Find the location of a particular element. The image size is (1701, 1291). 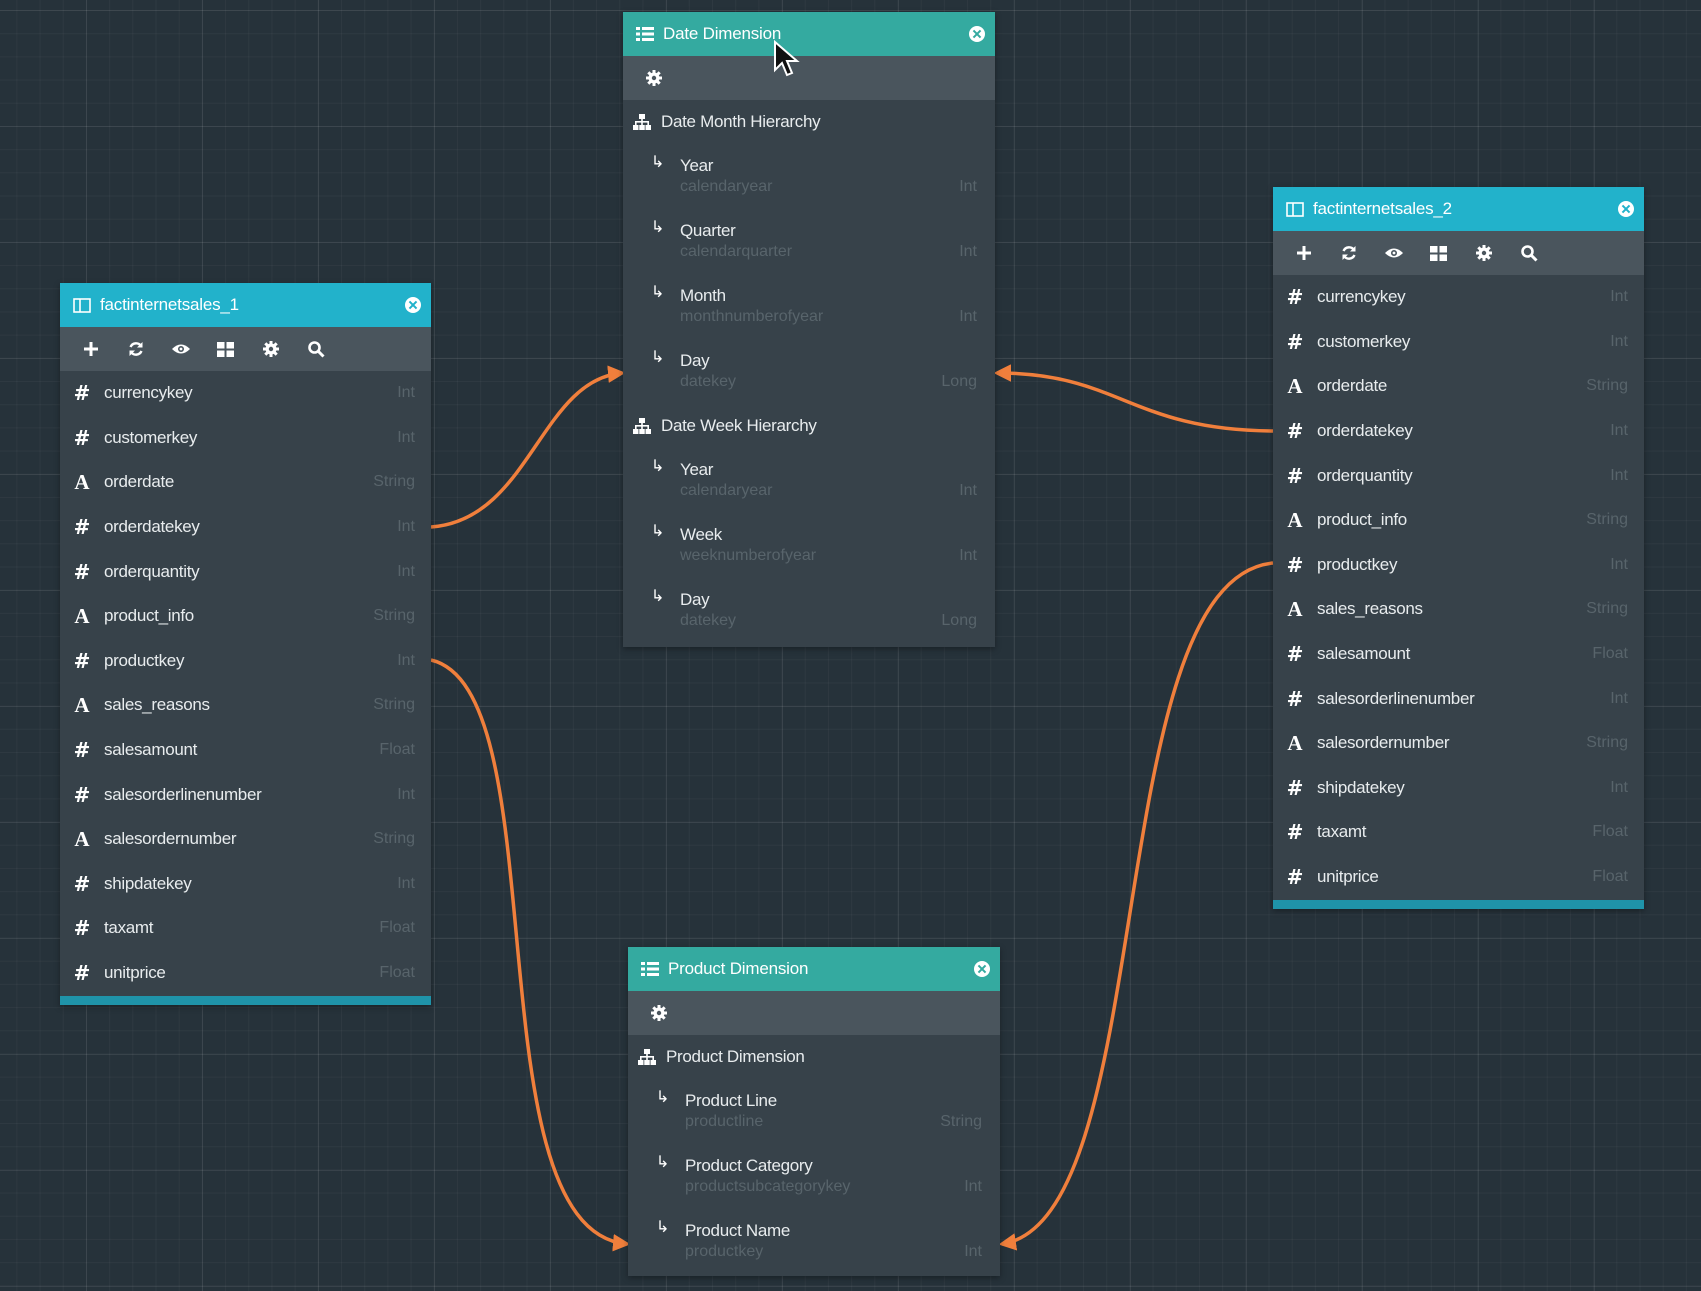

hierarchy-header: Product Dimension is located at coordinates (814, 1057).